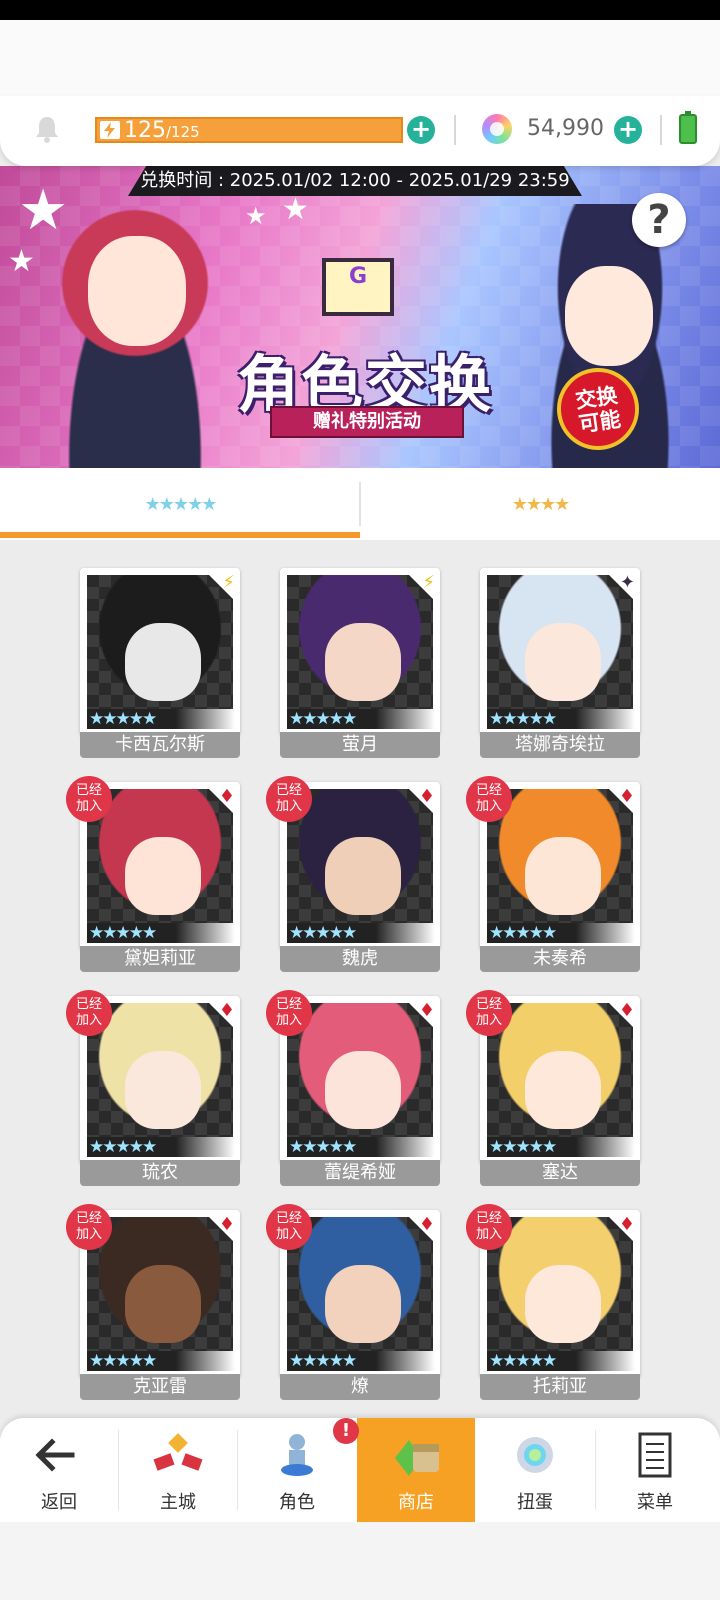  I want to click on four-star-rating: ★★★★, so click(541, 504).